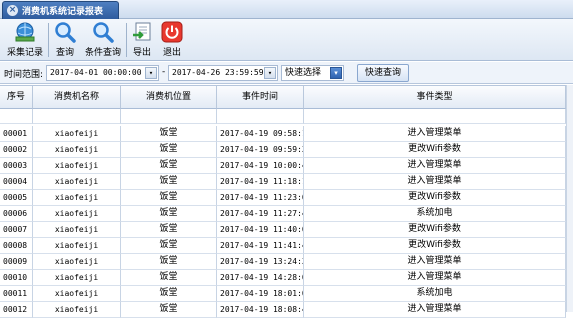 Image resolution: width=573 pixels, height=318 pixels. What do you see at coordinates (260, 150) in the screenshot?
I see `cell-event-time: 2017-04-19 09:59:33` at bounding box center [260, 150].